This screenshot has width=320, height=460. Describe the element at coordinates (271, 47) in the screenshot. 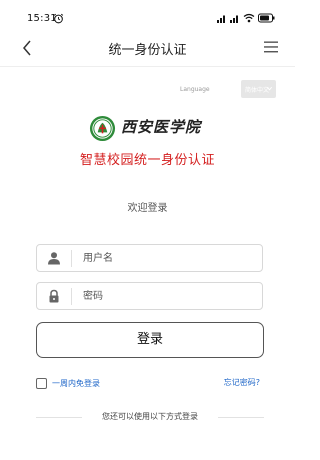

I see `hamburger-menu-icon` at that location.